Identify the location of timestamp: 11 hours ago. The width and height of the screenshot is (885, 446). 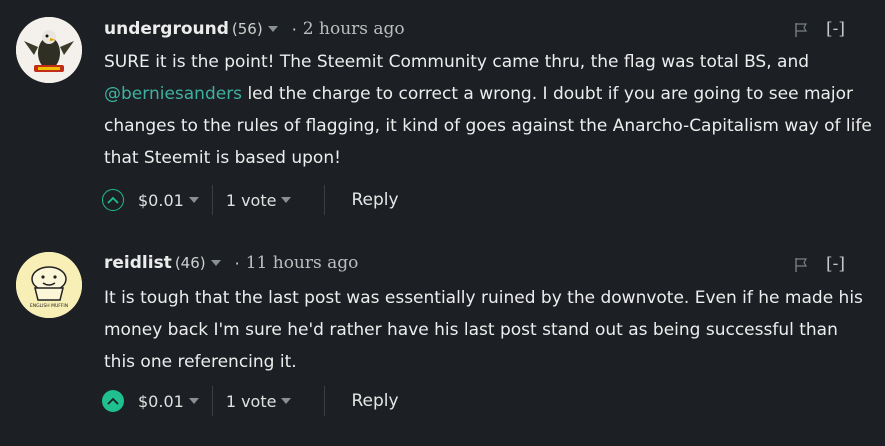
(302, 263).